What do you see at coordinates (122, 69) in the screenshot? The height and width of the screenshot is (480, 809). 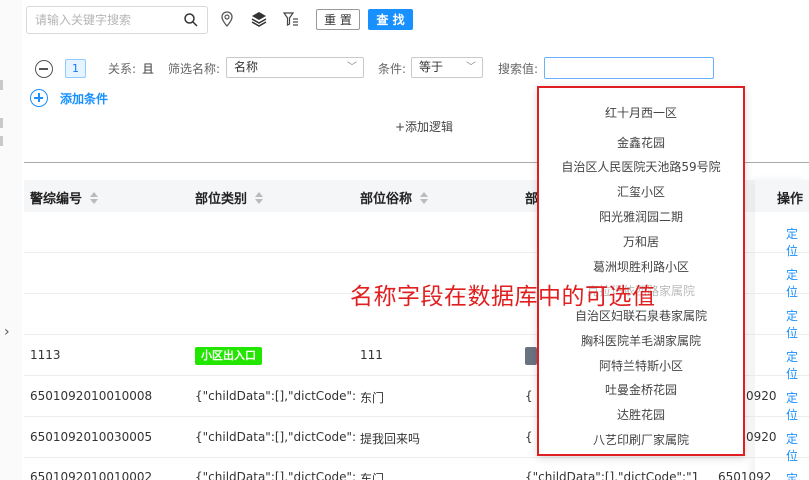 I see `relation-label: 关系:` at bounding box center [122, 69].